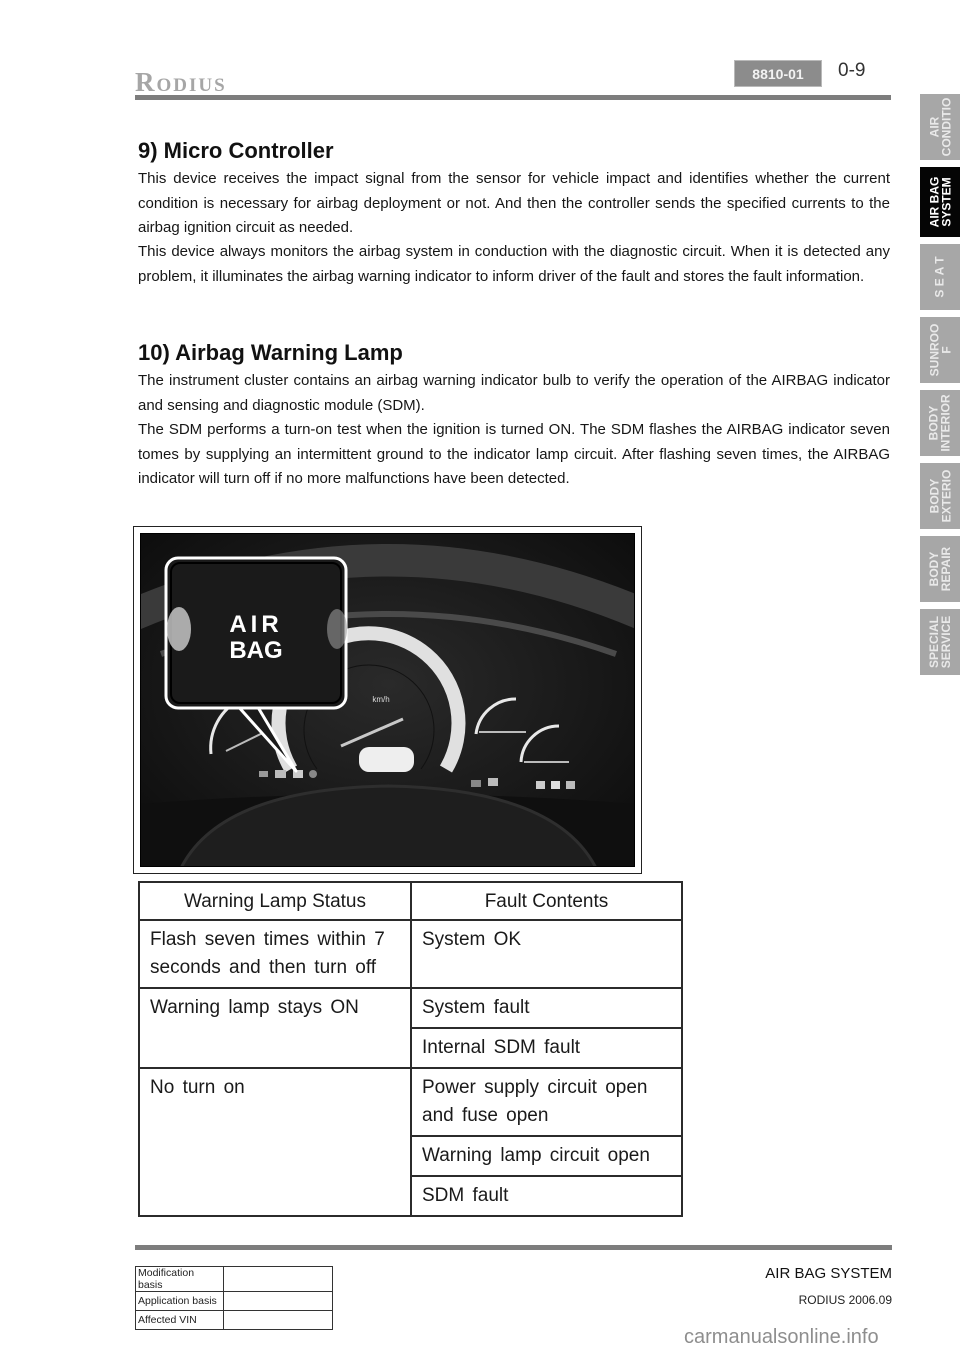 The width and height of the screenshot is (960, 1358). I want to click on meta-row: Application basis, so click(234, 1301).